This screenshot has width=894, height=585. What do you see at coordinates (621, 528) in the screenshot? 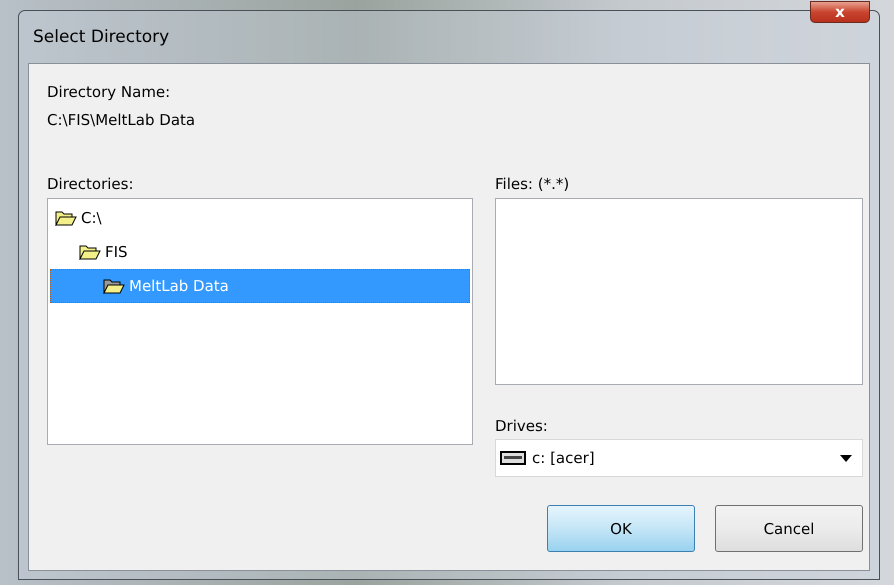
I see `ok-button: OK` at bounding box center [621, 528].